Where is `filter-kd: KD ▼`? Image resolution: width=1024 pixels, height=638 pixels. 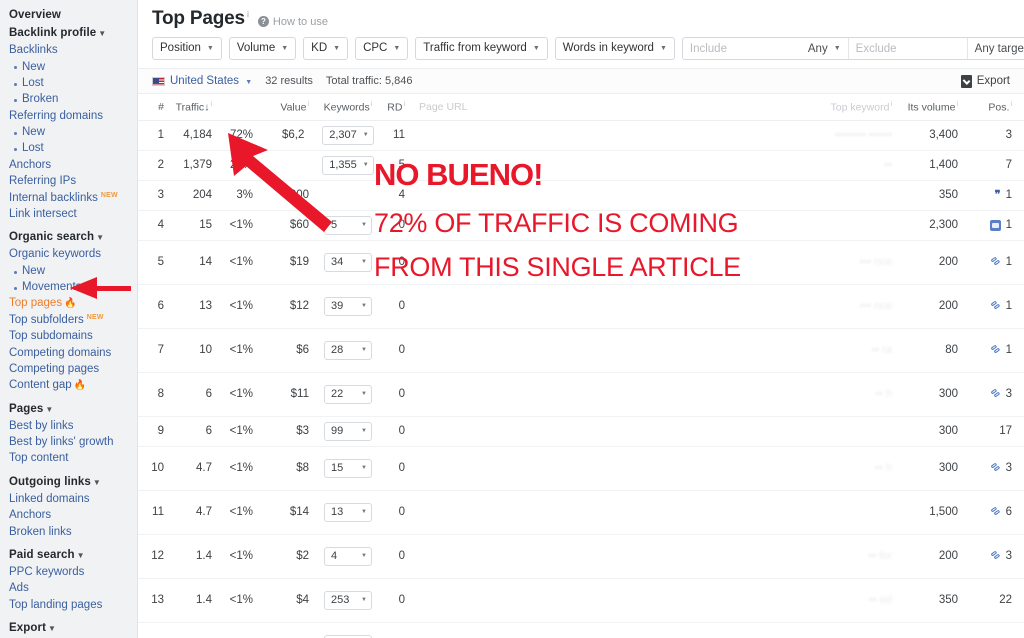 filter-kd: KD ▼ is located at coordinates (326, 48).